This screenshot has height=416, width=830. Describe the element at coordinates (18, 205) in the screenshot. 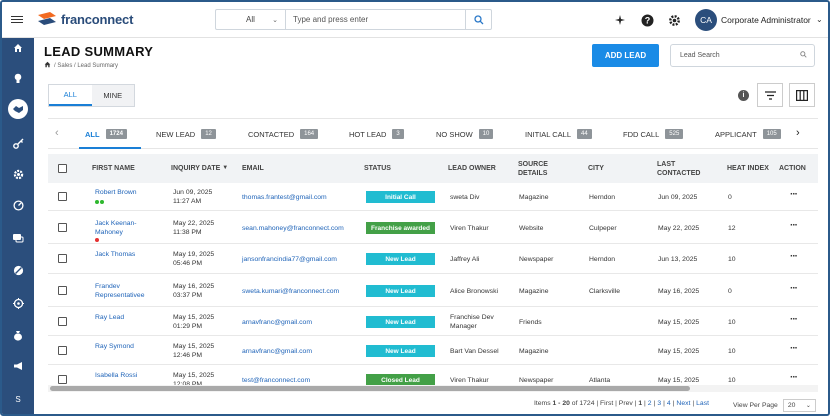

I see `speedometer-icon` at that location.